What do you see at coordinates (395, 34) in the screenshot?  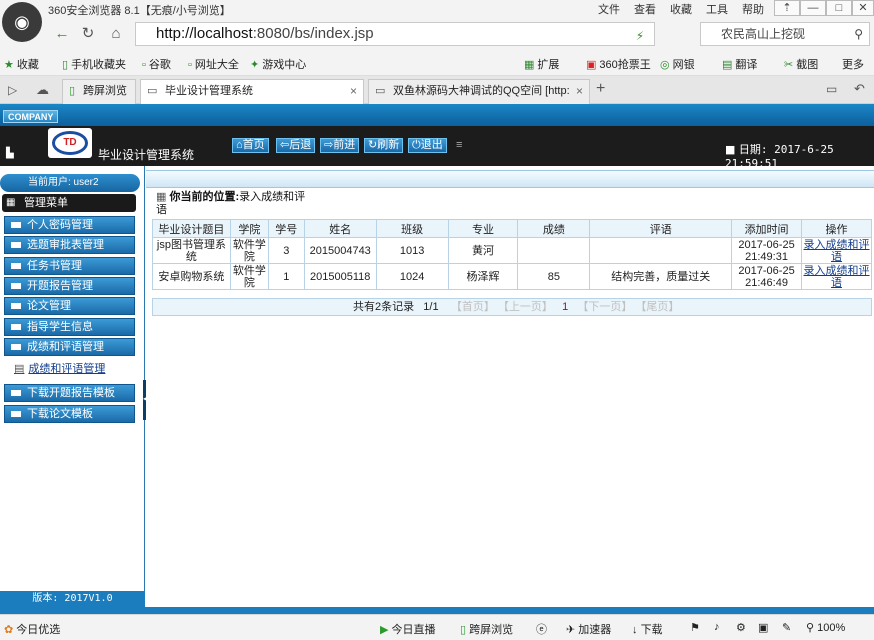 I see `address-bar: http://localhost:8080/bs/index.jsp` at bounding box center [395, 34].